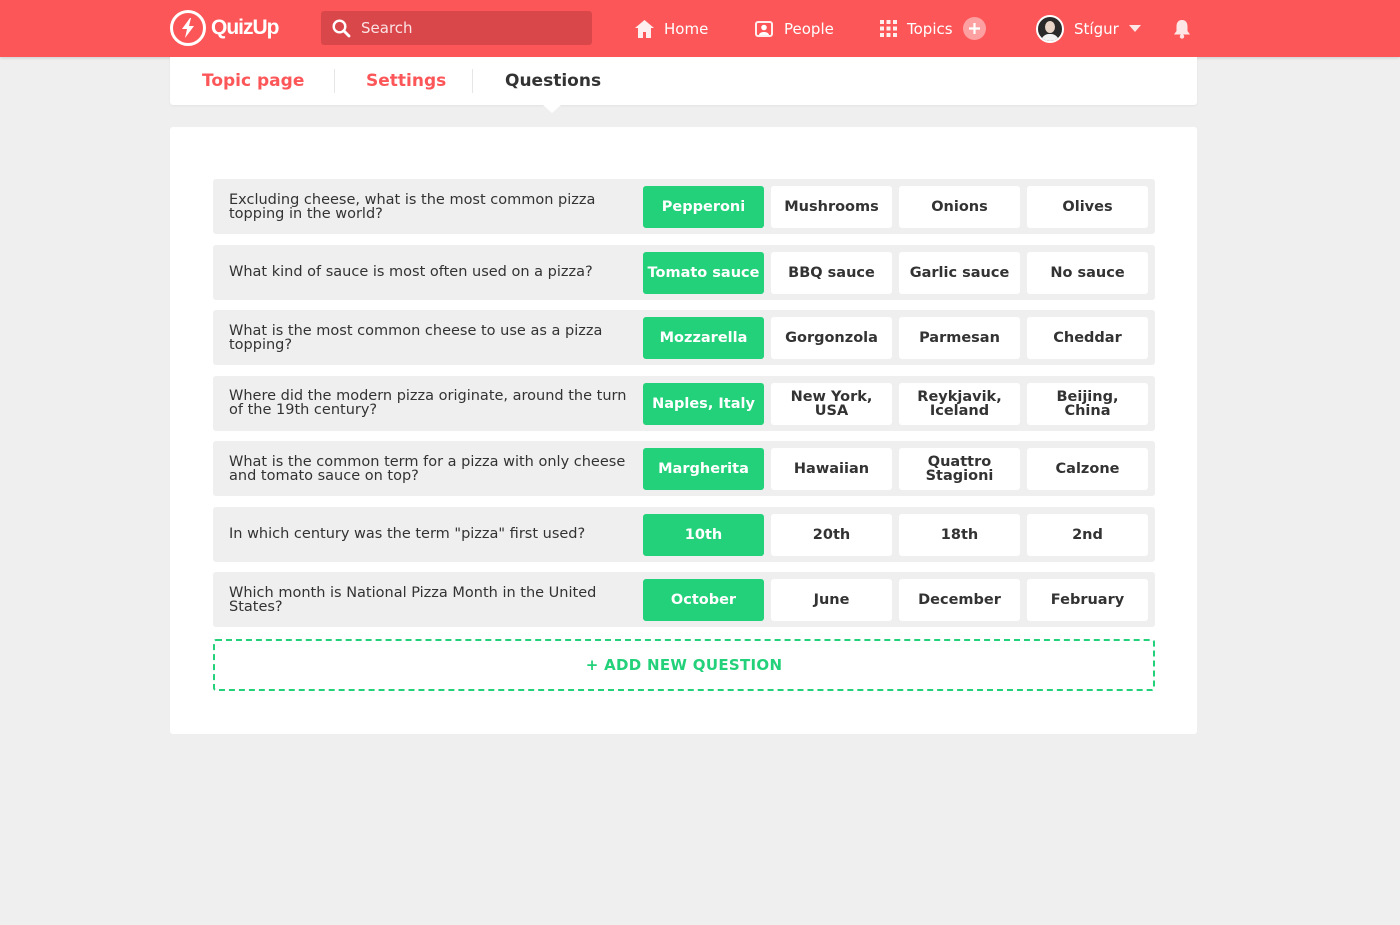 The image size is (1400, 925). I want to click on wrong-answer: 2nd, so click(1087, 534).